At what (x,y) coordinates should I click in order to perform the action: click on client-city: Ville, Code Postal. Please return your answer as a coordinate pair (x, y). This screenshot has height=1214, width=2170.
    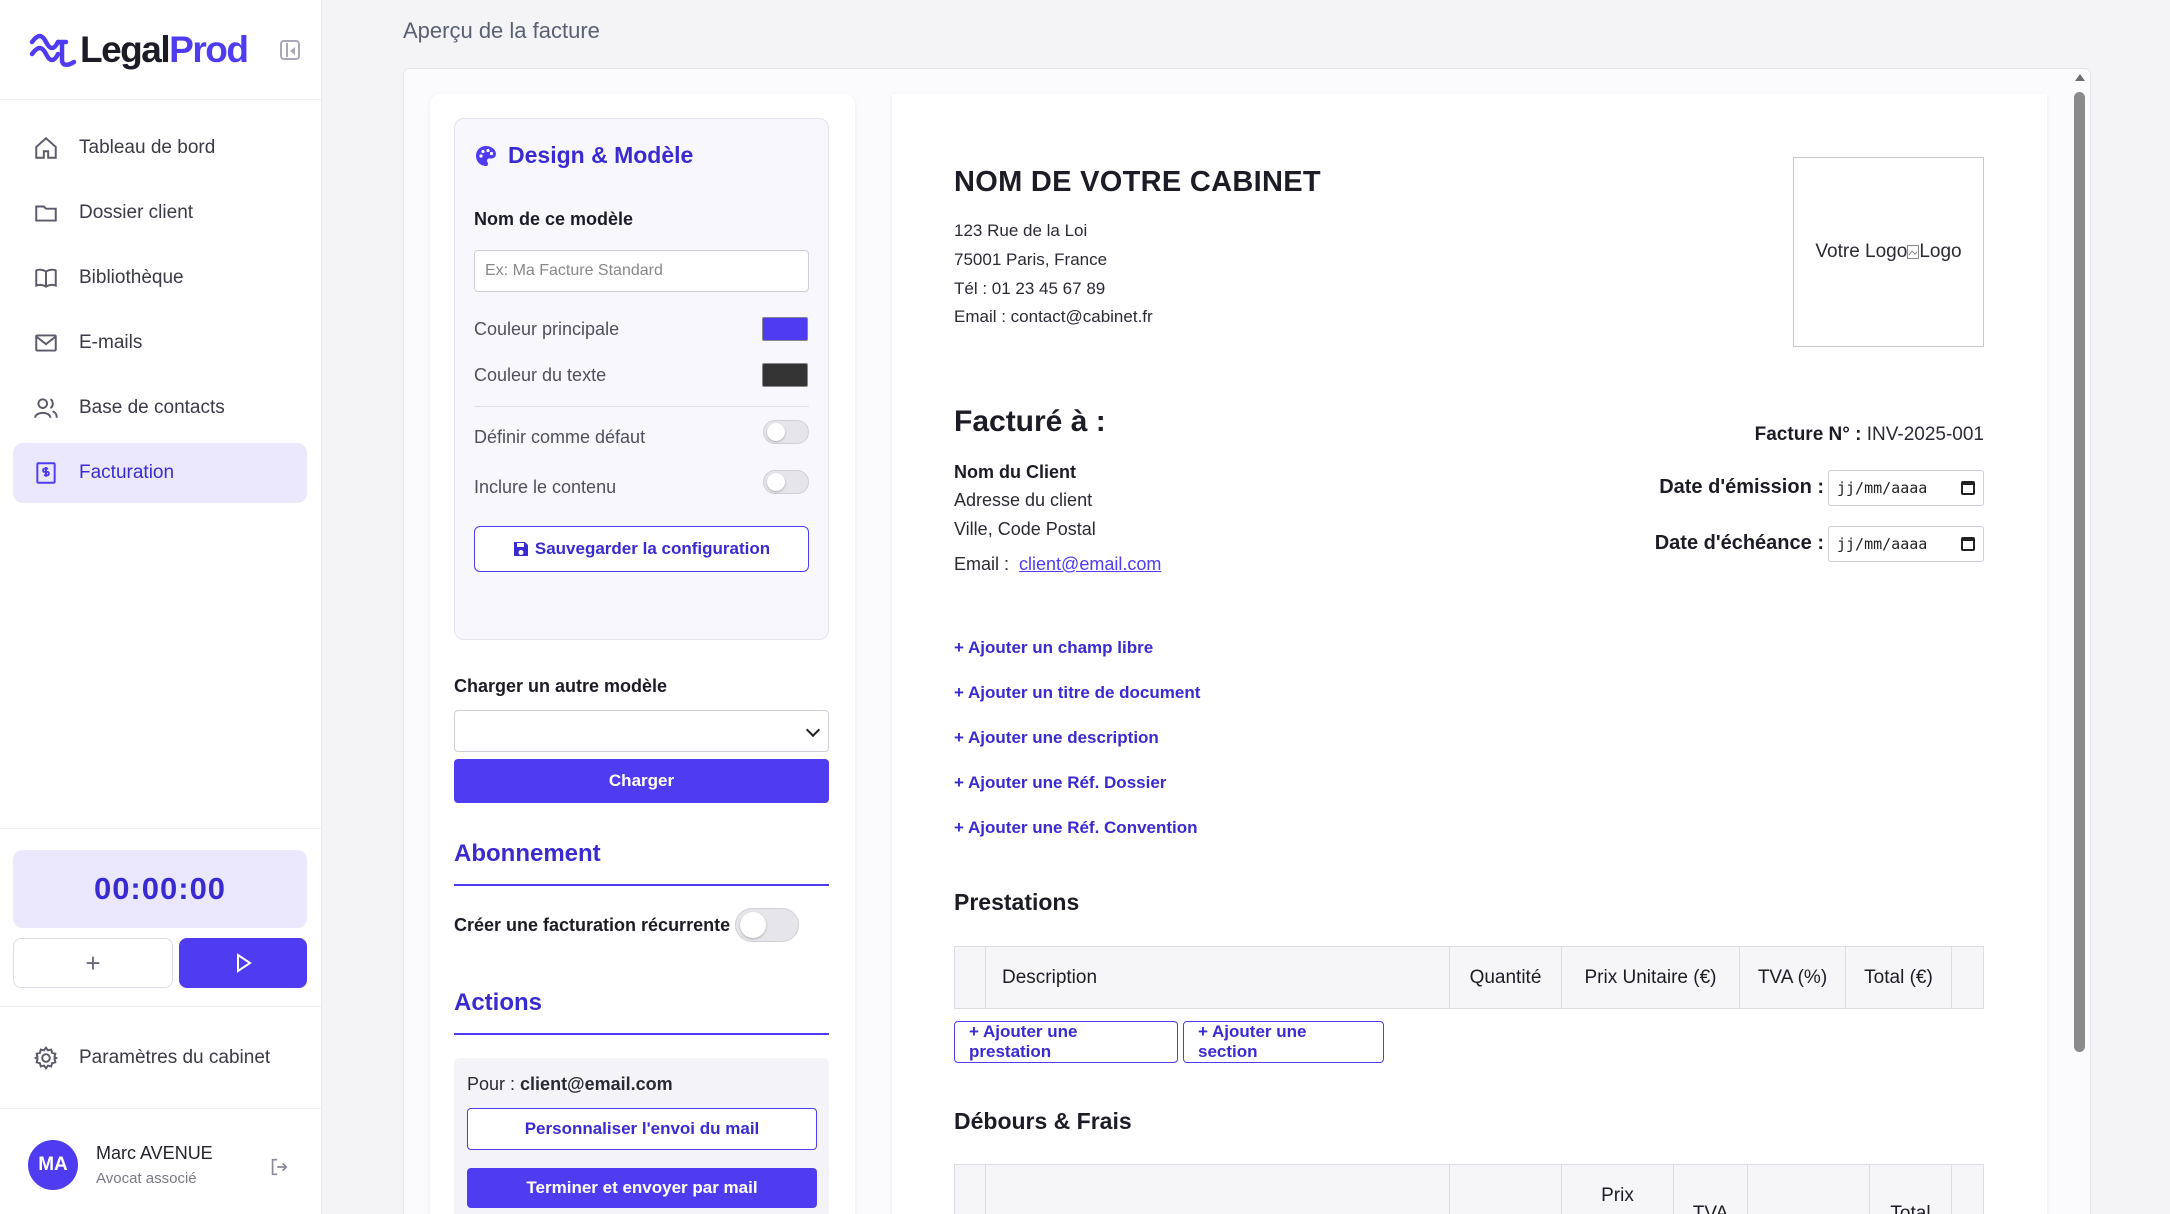
    Looking at the image, I should click on (1025, 529).